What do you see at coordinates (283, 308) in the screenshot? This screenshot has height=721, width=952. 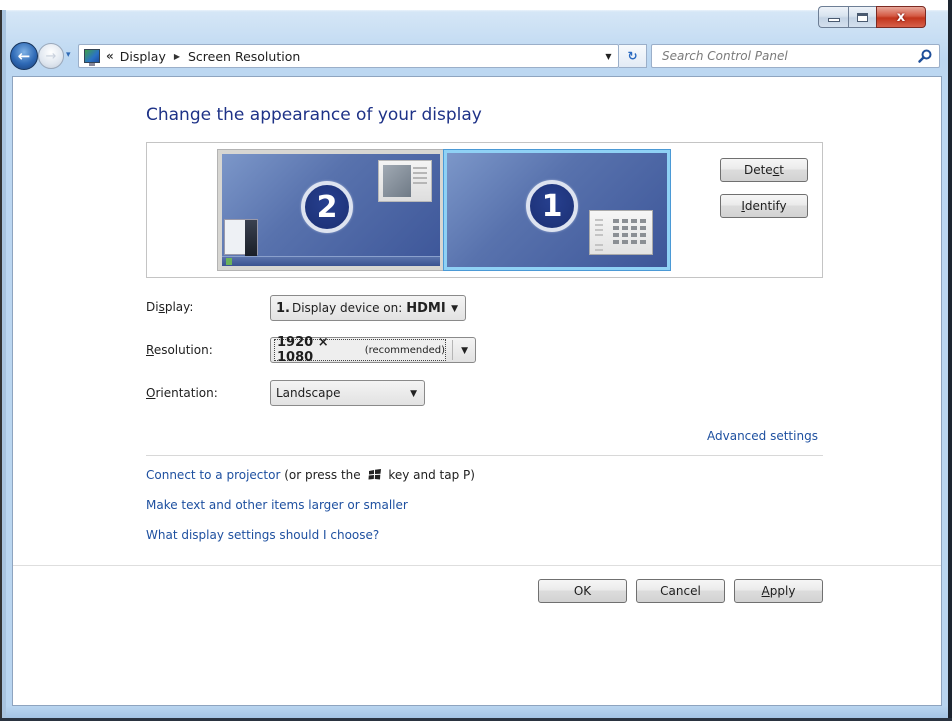 I see `display-number: 1.` at bounding box center [283, 308].